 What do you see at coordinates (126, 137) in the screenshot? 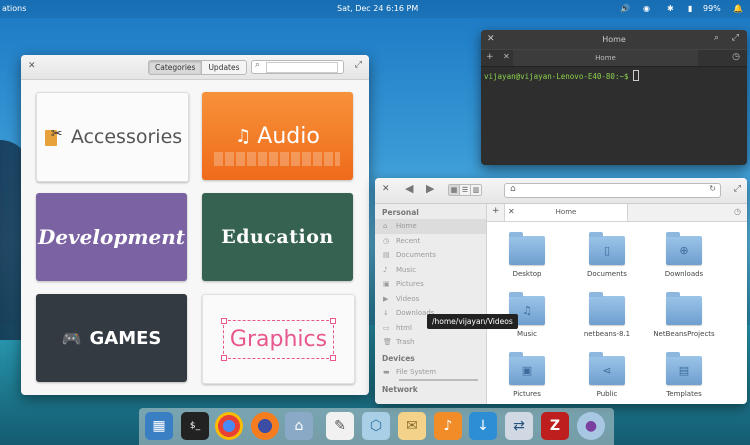
I see `category-label: Accessories` at bounding box center [126, 137].